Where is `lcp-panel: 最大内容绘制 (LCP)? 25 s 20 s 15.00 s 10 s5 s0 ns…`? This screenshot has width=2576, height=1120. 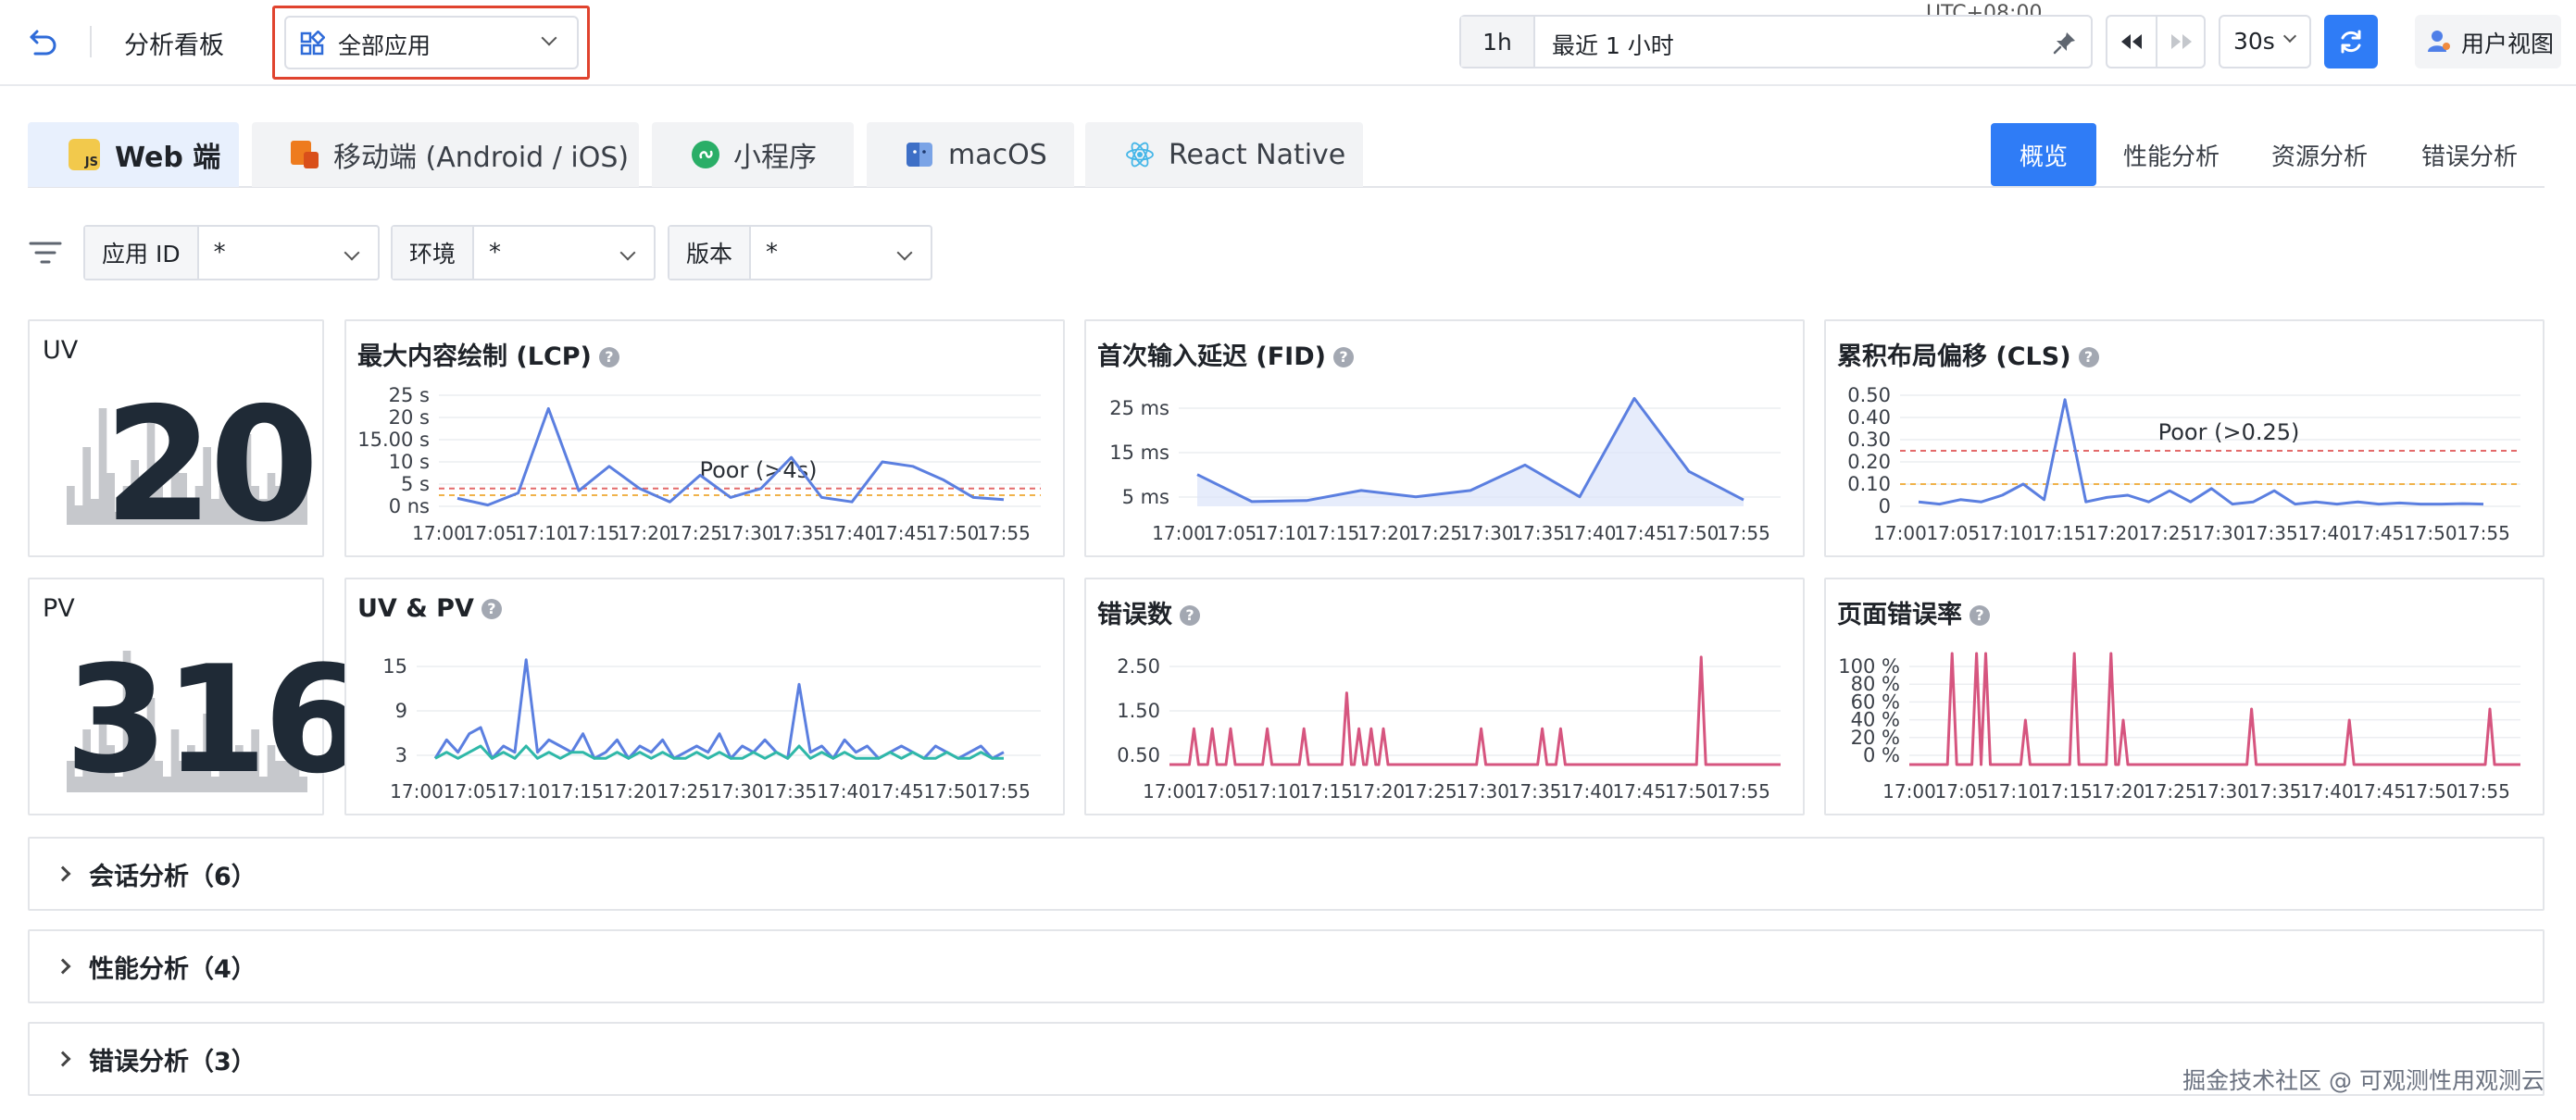 lcp-panel: 最大内容绘制 (LCP)? 25 s 20 s 15.00 s 10 s5 s0 ns… is located at coordinates (705, 438).